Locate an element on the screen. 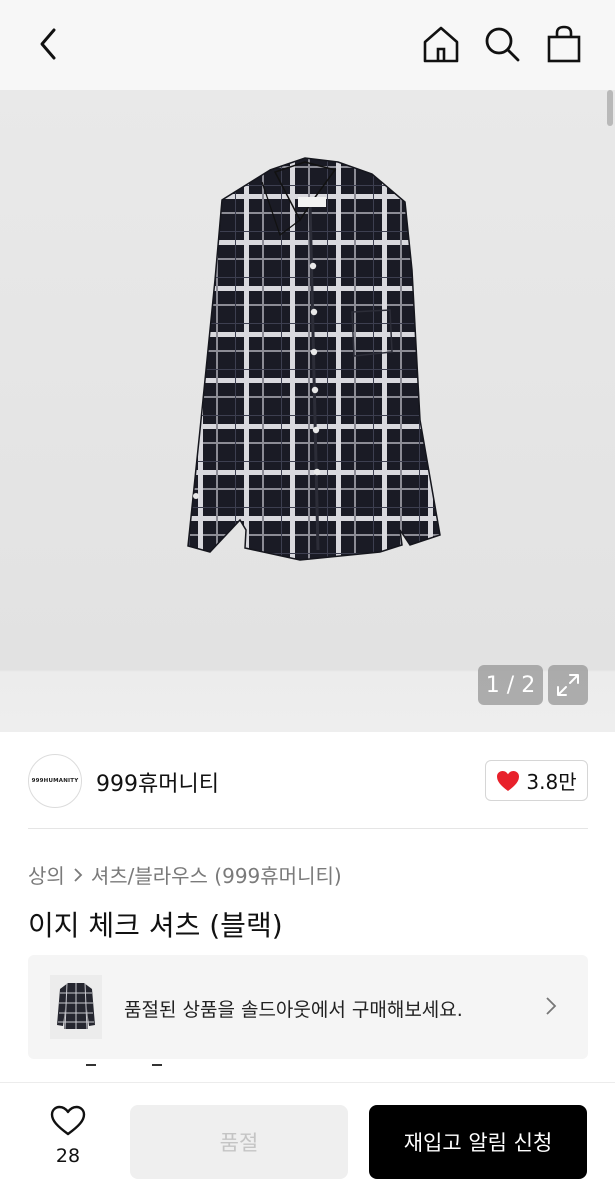 The height and width of the screenshot is (1200, 615). wishlist-count: 28 is located at coordinates (68, 1156).